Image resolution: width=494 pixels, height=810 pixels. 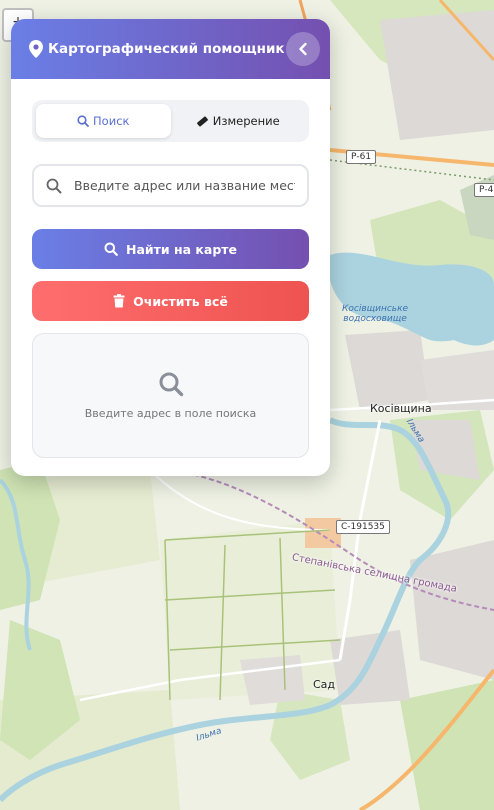 What do you see at coordinates (324, 684) in the screenshot?
I see `town-label-sad: Сад` at bounding box center [324, 684].